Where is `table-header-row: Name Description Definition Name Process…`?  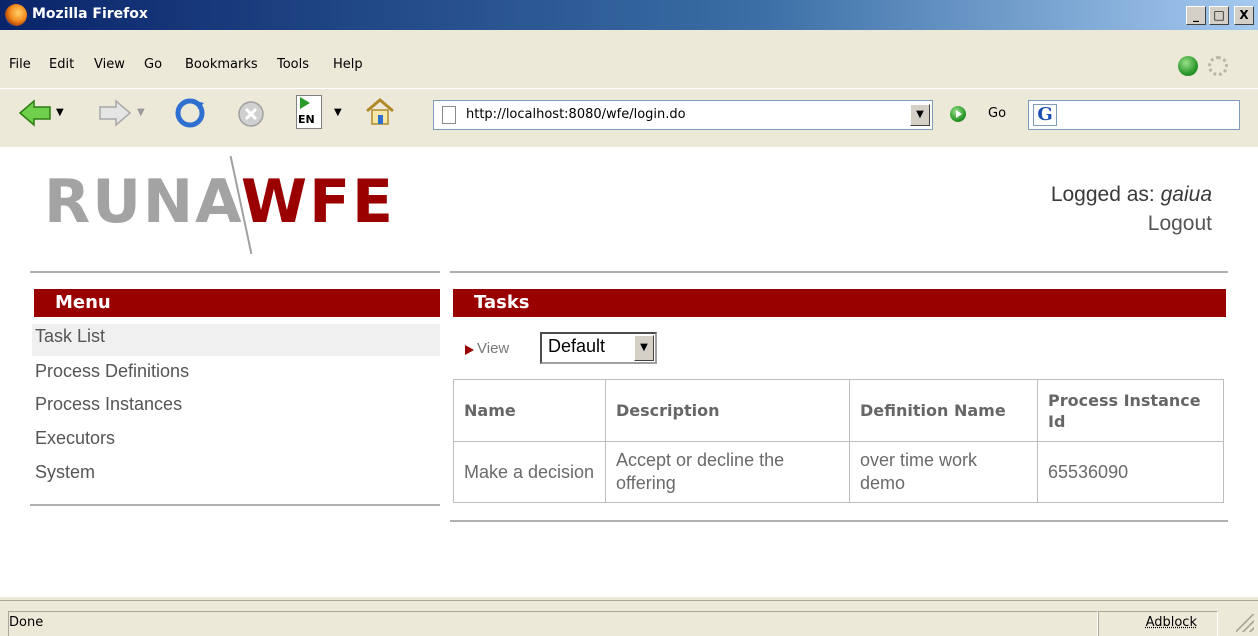
table-header-row: Name Description Definition Name Process… is located at coordinates (838, 410).